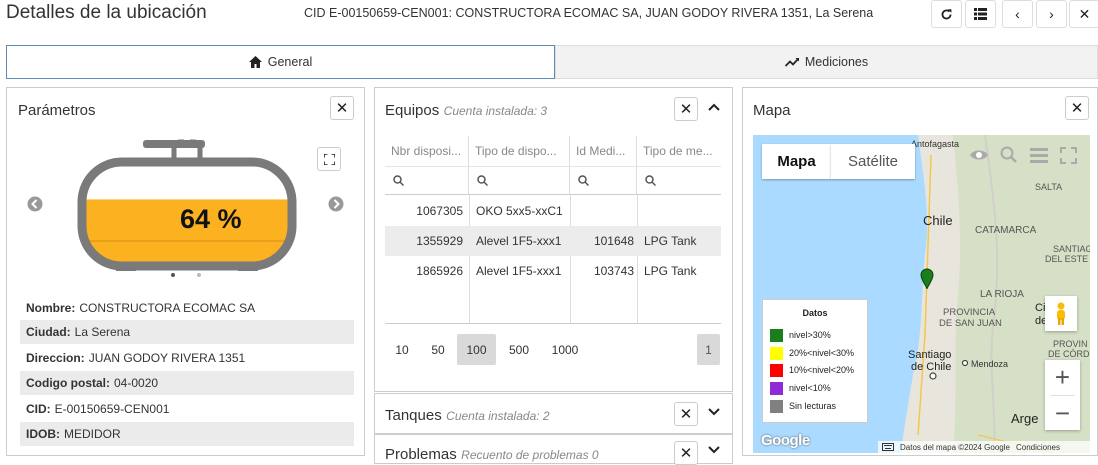 This screenshot has height=465, width=1098. I want to click on page-size-100: 100, so click(476, 349).